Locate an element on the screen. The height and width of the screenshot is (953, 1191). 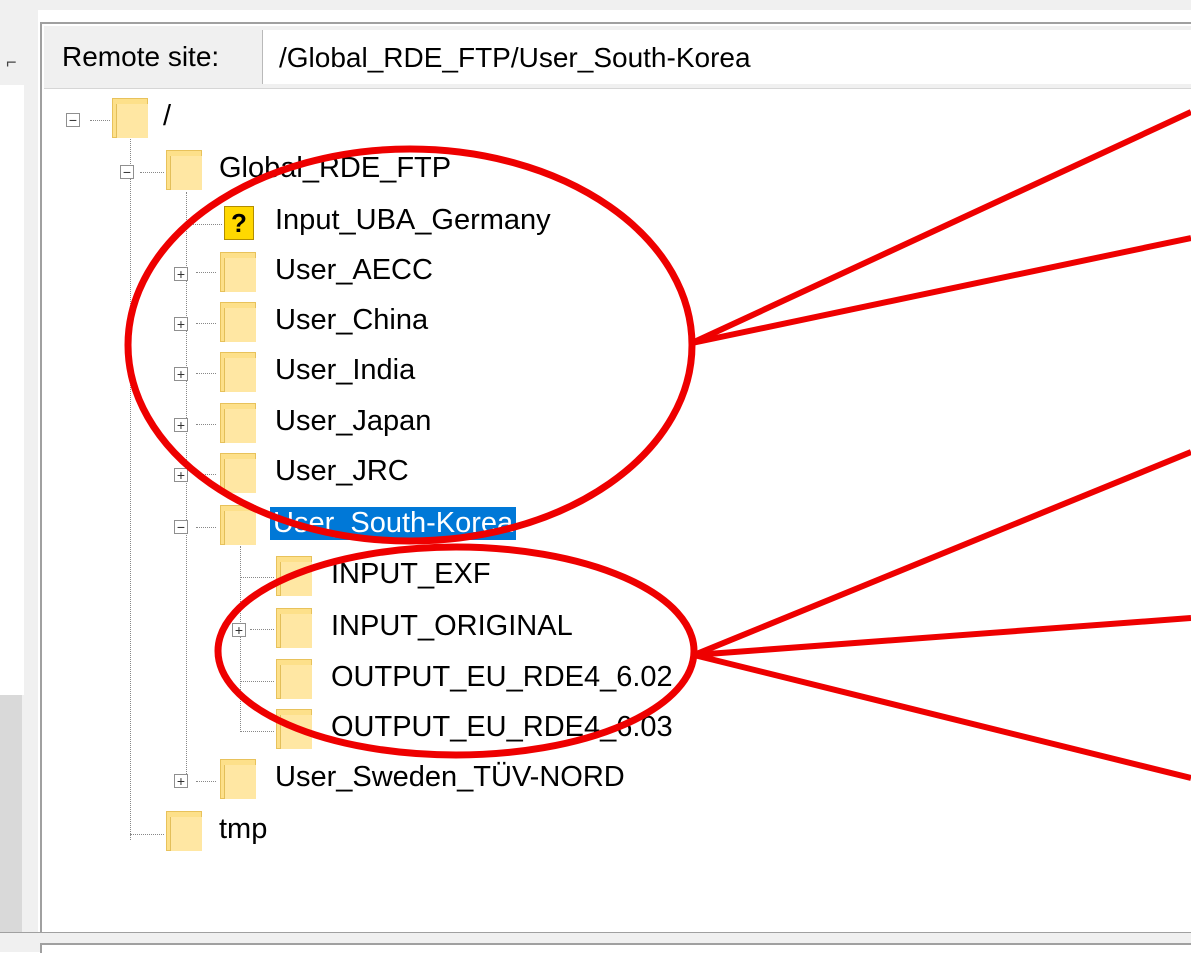
tree-node-label: INPUT_ORIGINAL is located at coordinates (452, 626).